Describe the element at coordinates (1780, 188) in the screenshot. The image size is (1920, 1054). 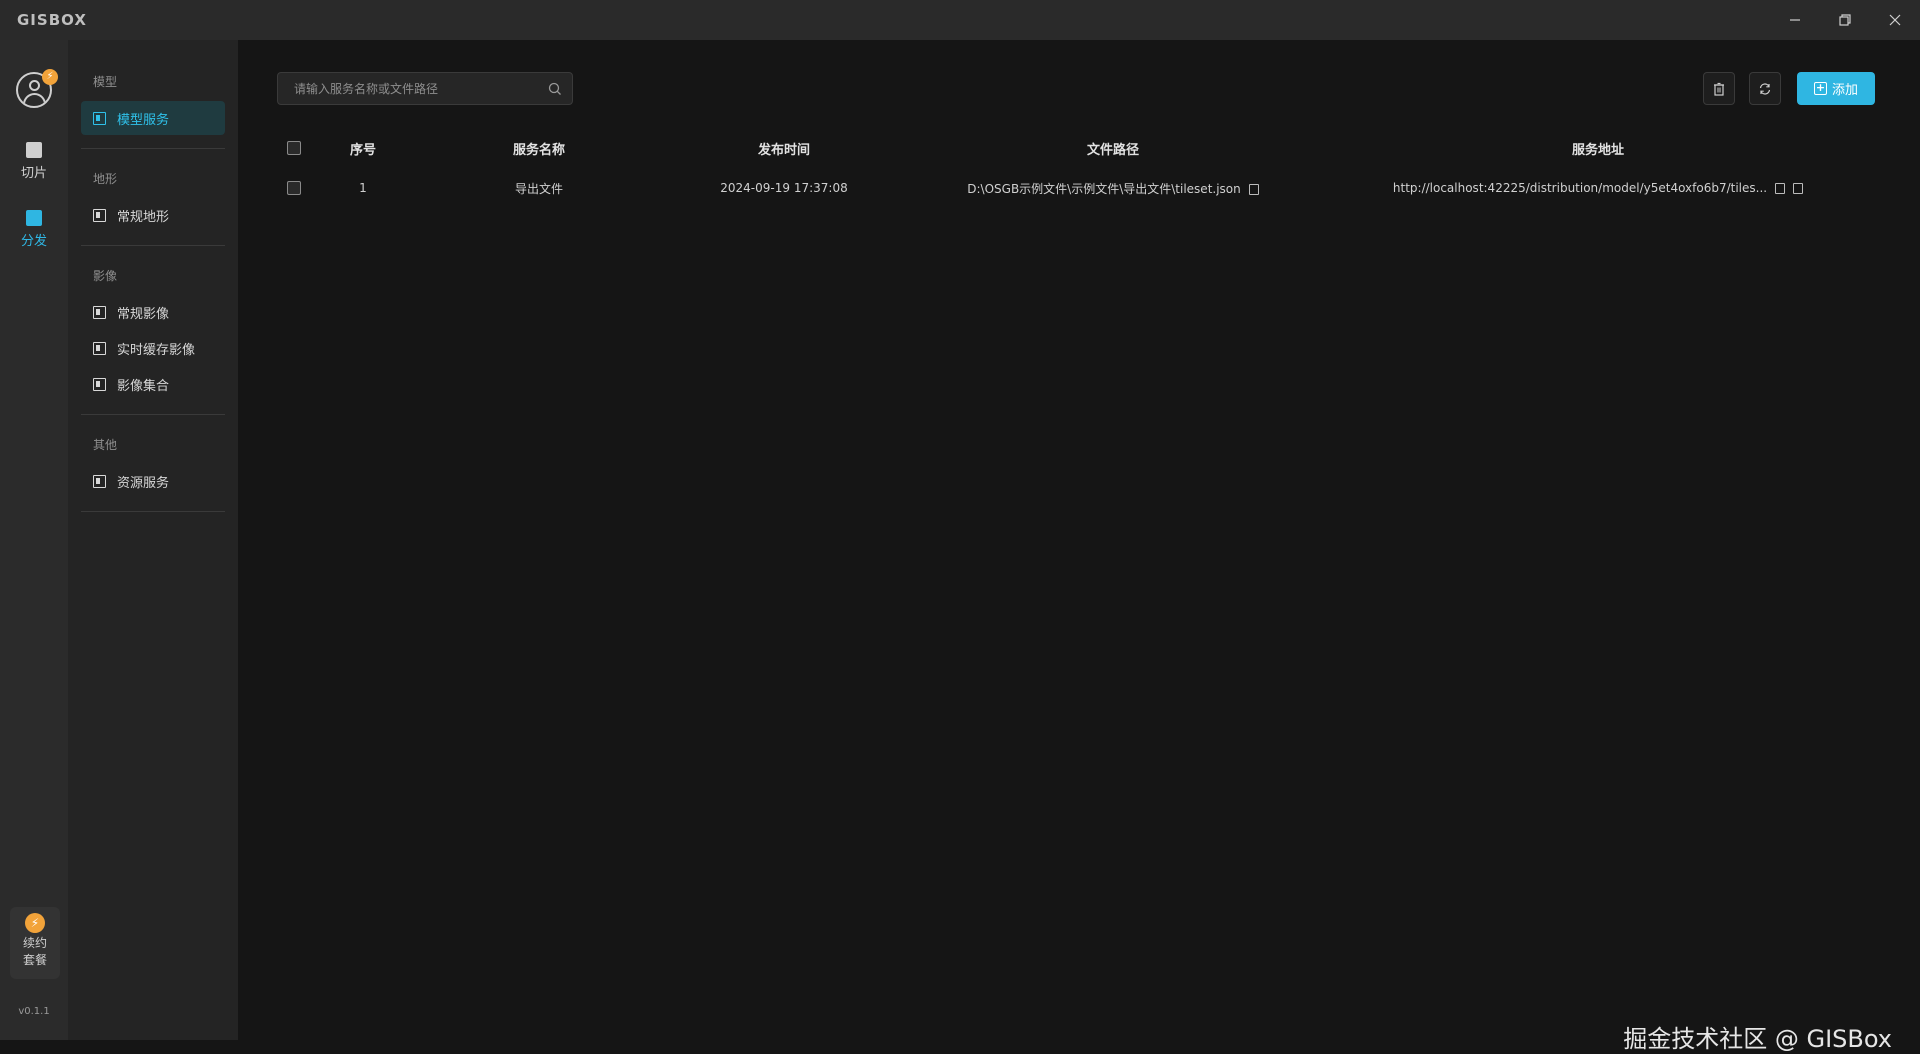
I see `copy-icon` at that location.